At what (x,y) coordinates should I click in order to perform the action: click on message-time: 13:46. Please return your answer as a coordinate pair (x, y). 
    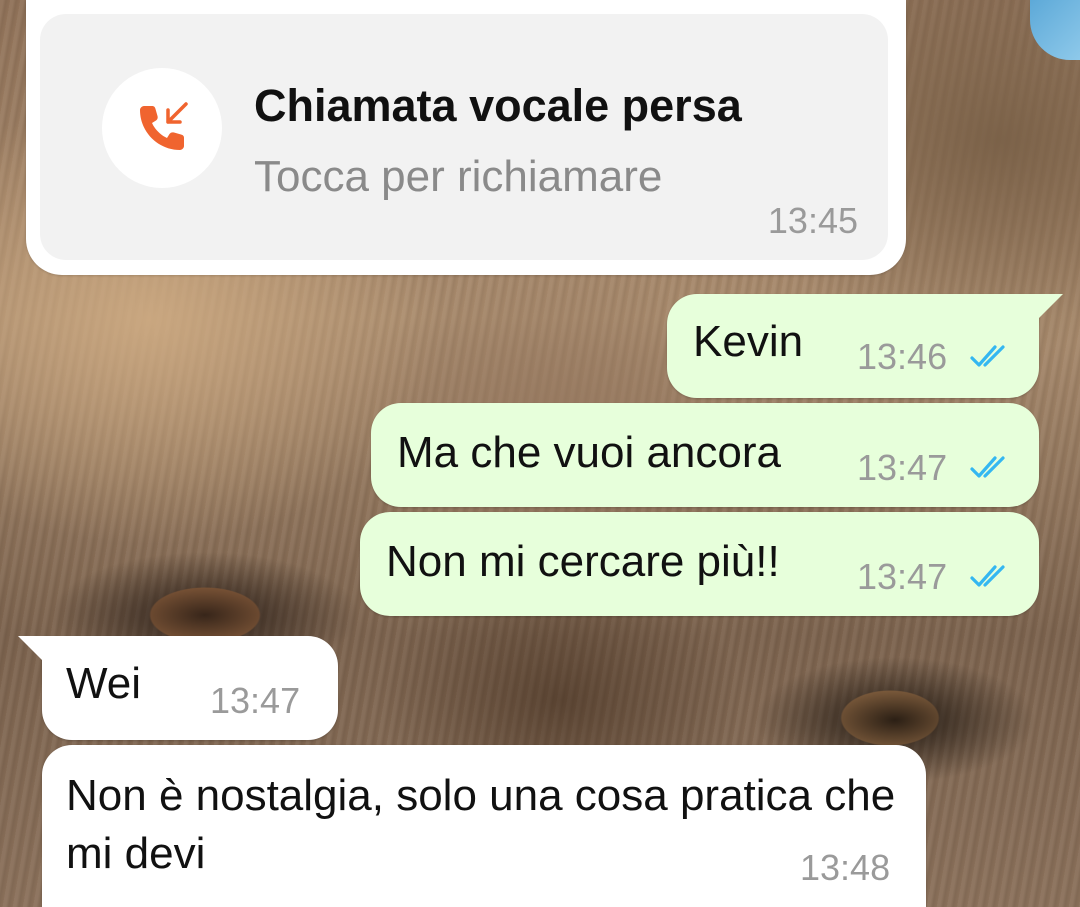
    Looking at the image, I should click on (902, 356).